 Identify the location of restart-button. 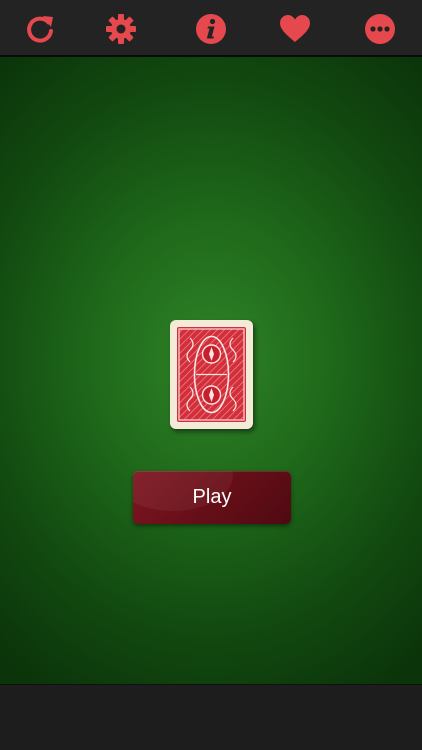
(40, 29).